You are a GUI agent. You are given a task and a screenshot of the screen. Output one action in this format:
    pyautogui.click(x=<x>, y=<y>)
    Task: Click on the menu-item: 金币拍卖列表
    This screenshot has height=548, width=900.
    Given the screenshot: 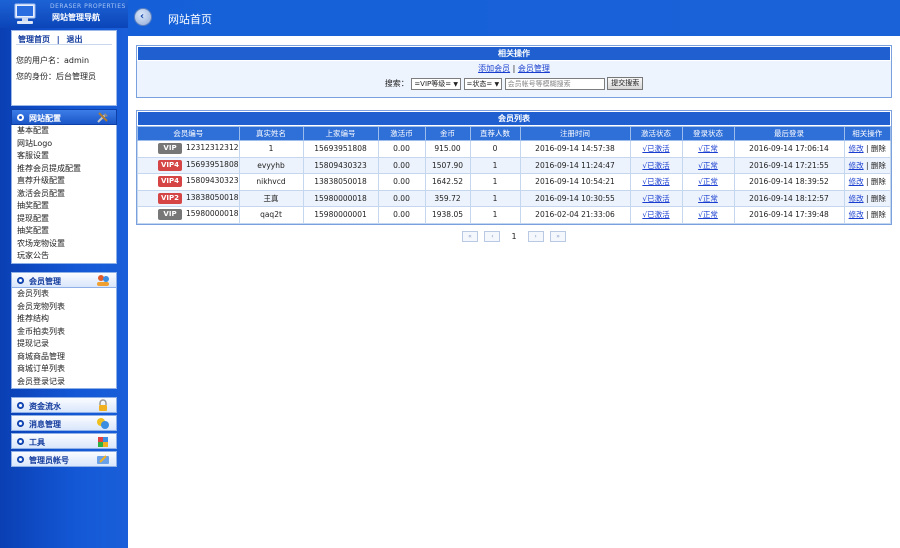 What is the action you would take?
    pyautogui.click(x=64, y=332)
    